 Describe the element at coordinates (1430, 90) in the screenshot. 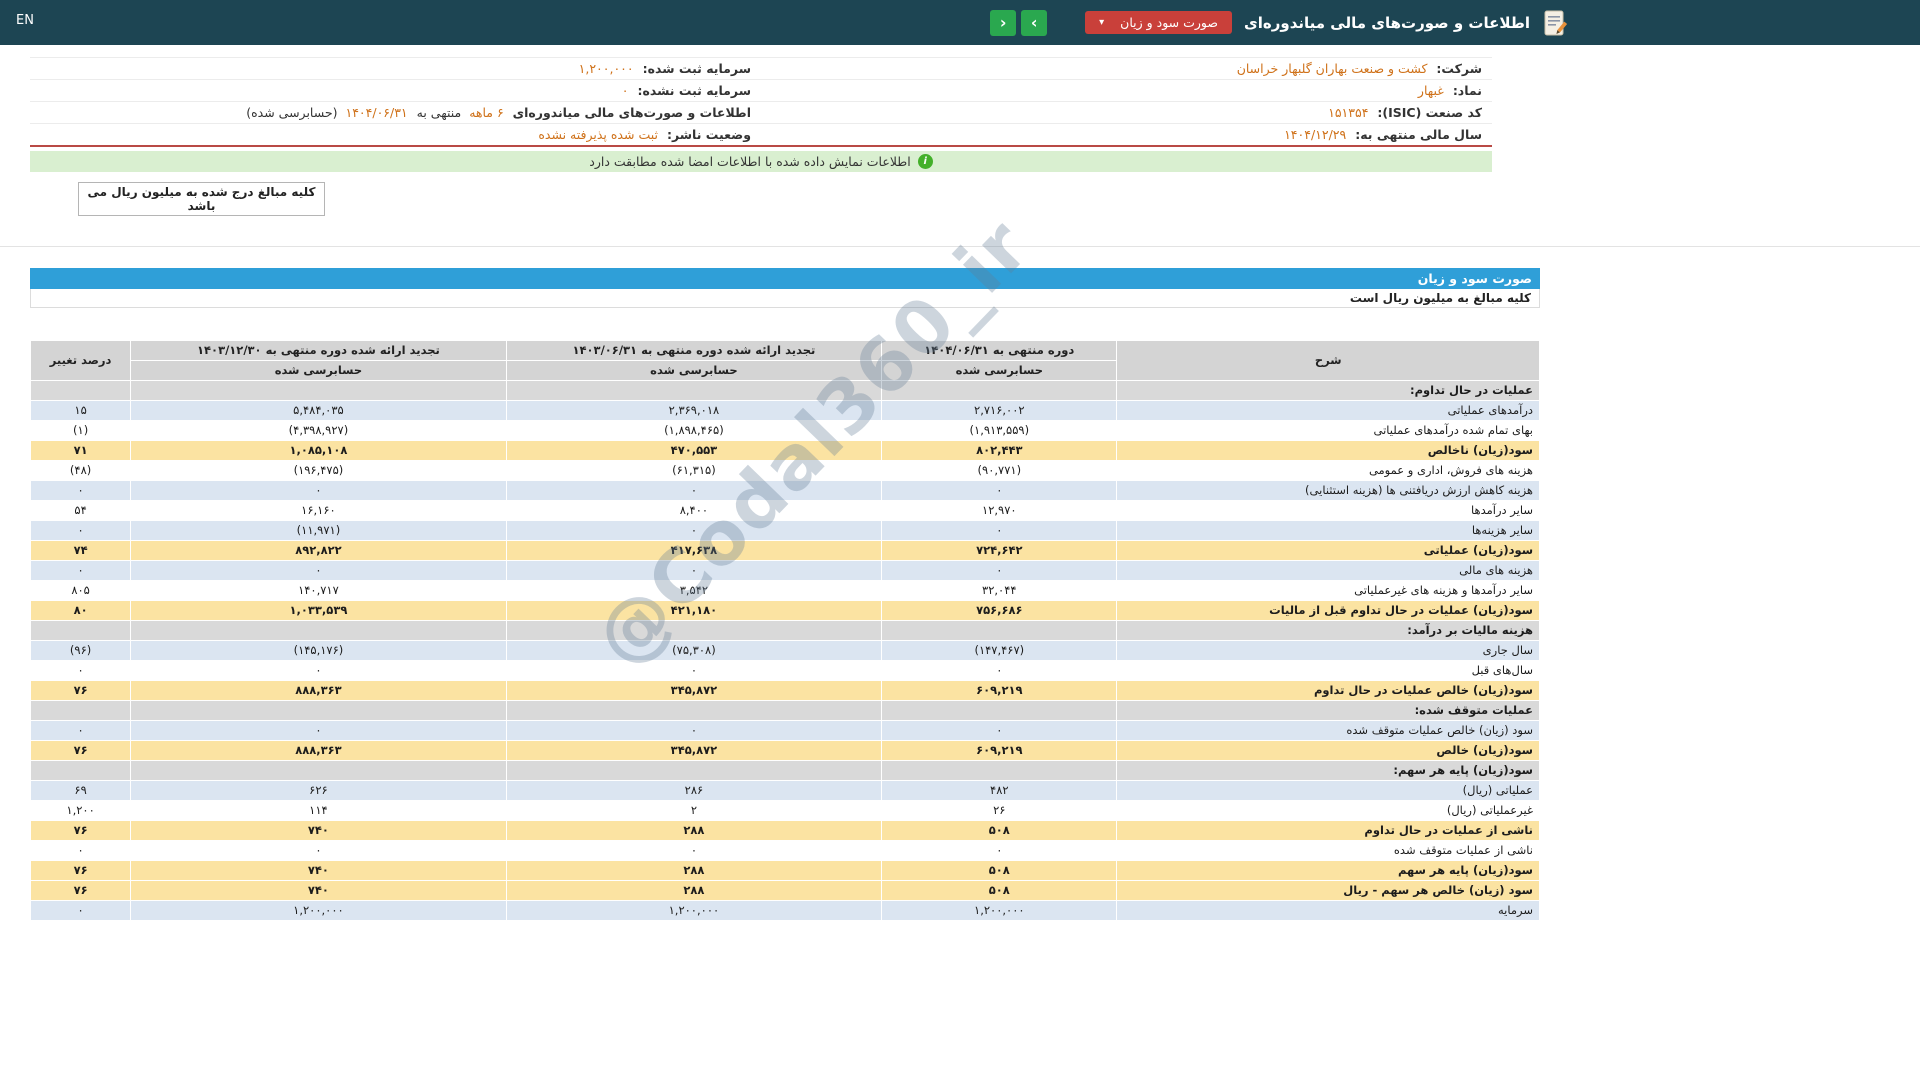

I see `symbol-value: غبهار` at that location.